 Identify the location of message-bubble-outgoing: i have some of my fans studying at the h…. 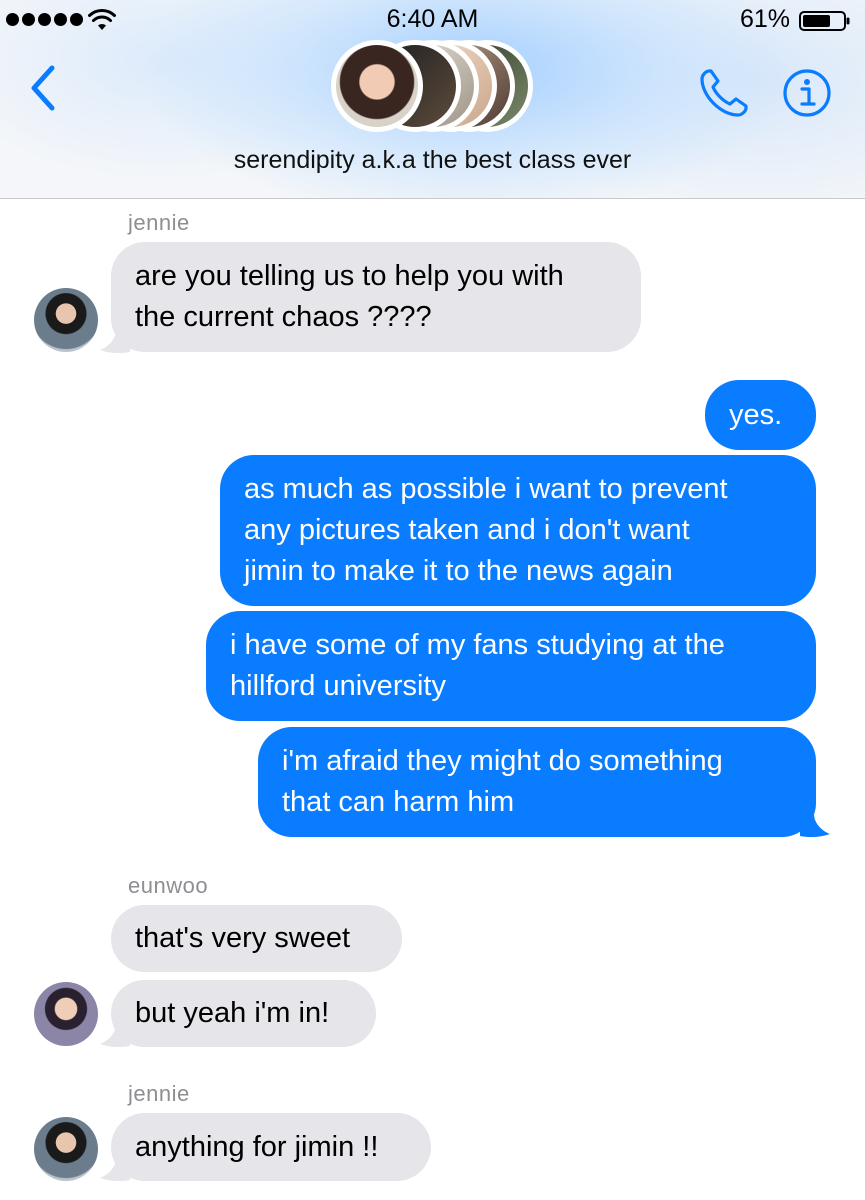
(511, 666).